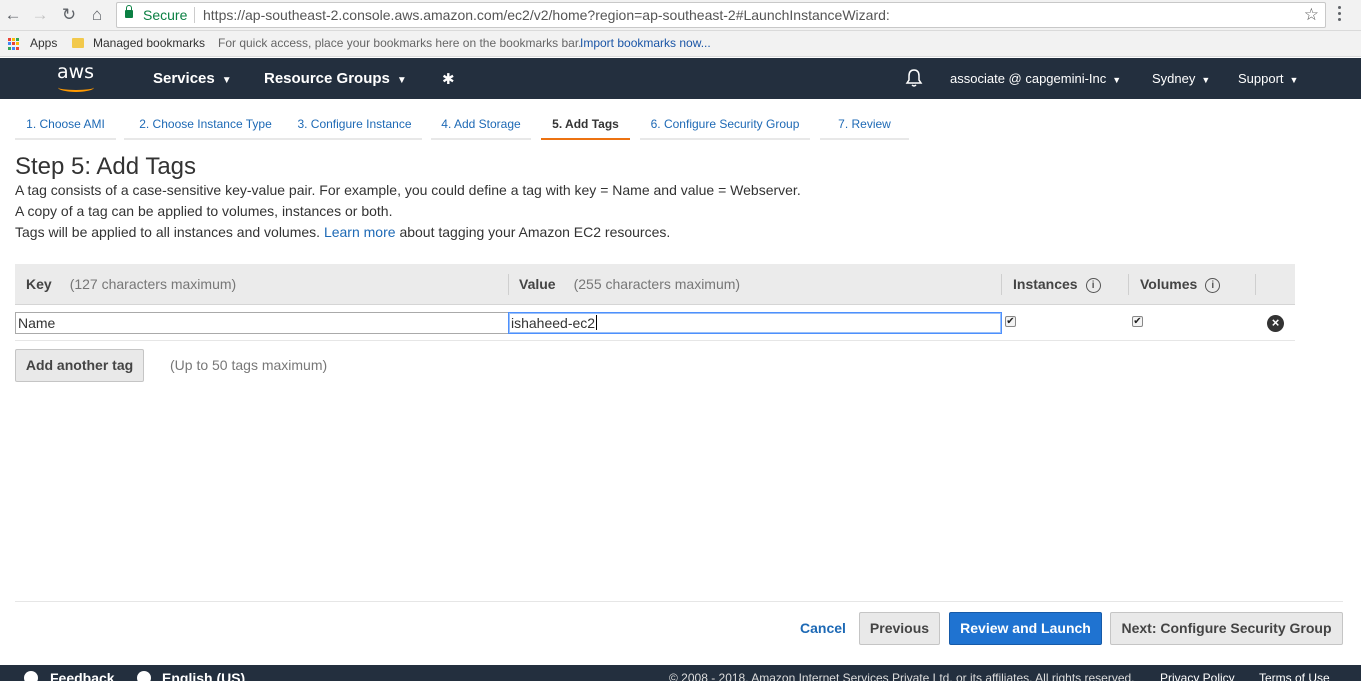 This screenshot has width=1361, height=681. Describe the element at coordinates (360, 232) in the screenshot. I see `learn-more-link: Learn more` at that location.